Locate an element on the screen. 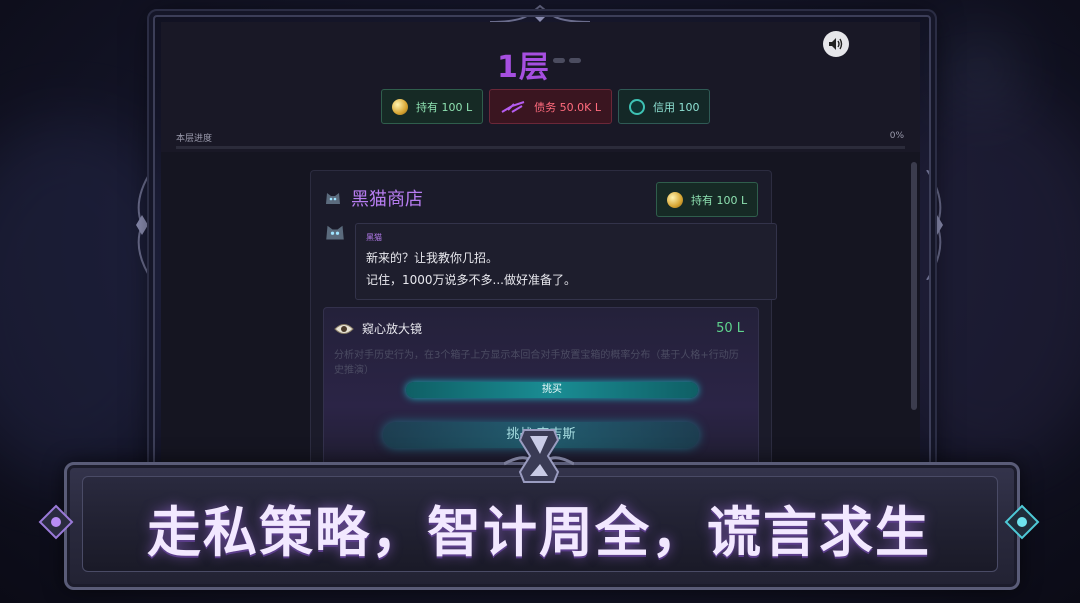  credit-icon is located at coordinates (636, 106).